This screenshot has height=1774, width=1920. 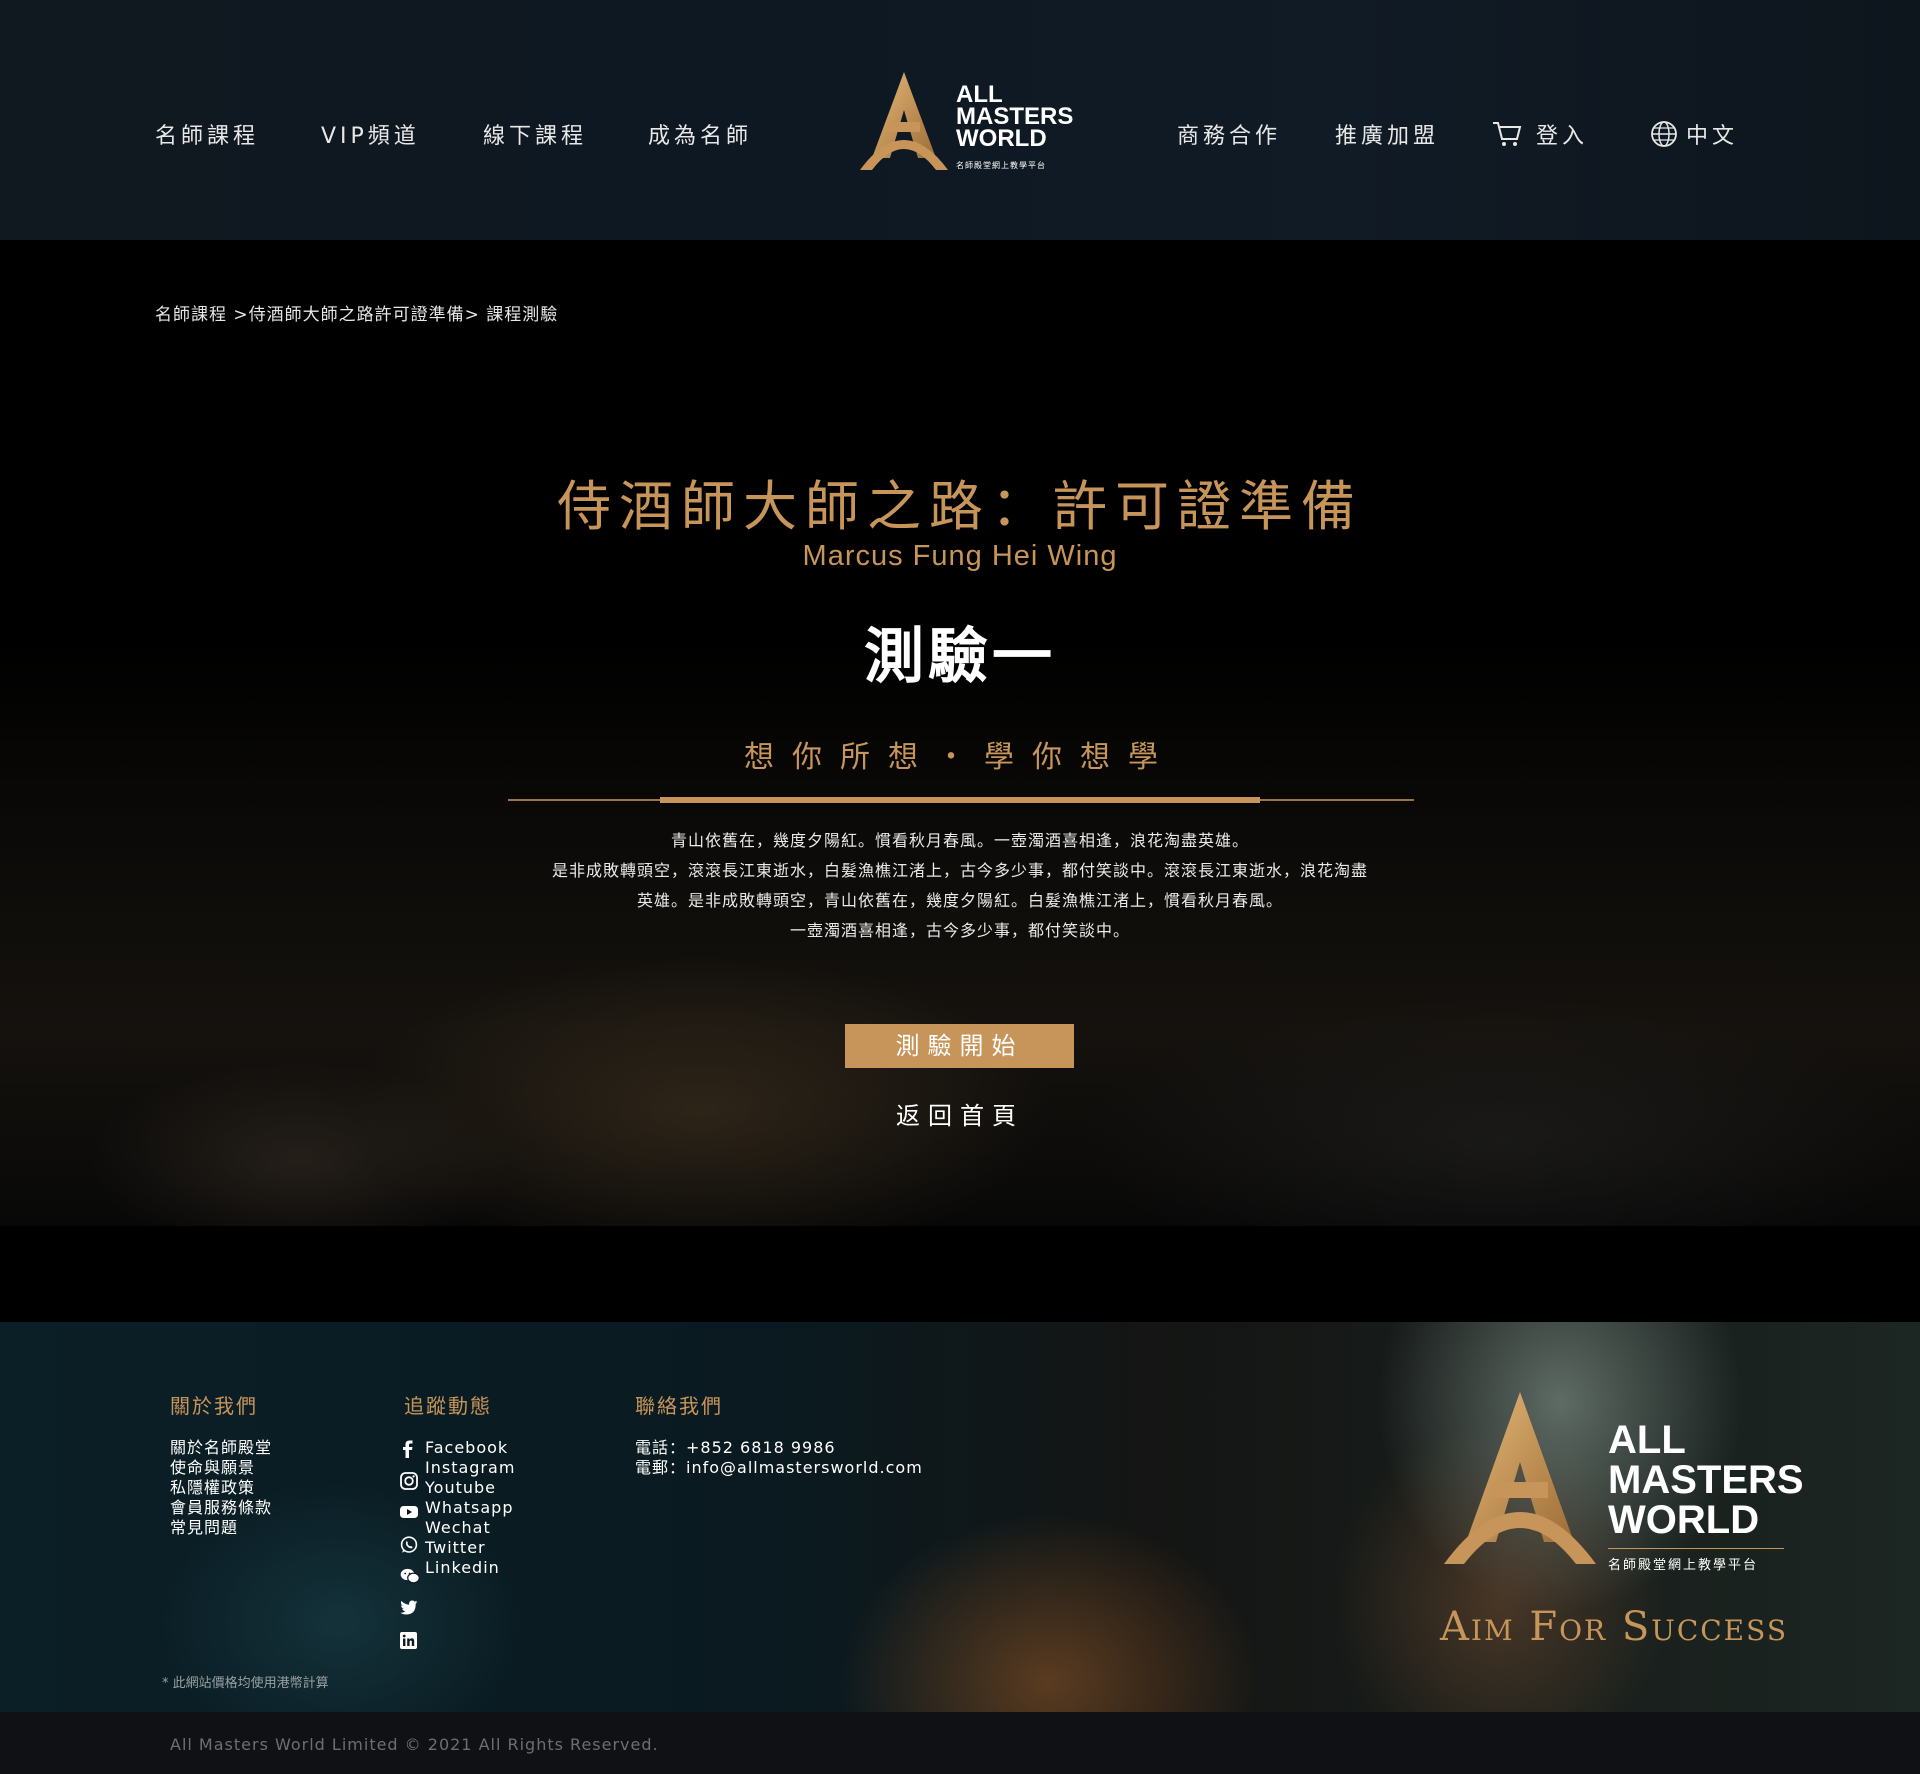 What do you see at coordinates (904, 121) in the screenshot?
I see `logo-mark-icon` at bounding box center [904, 121].